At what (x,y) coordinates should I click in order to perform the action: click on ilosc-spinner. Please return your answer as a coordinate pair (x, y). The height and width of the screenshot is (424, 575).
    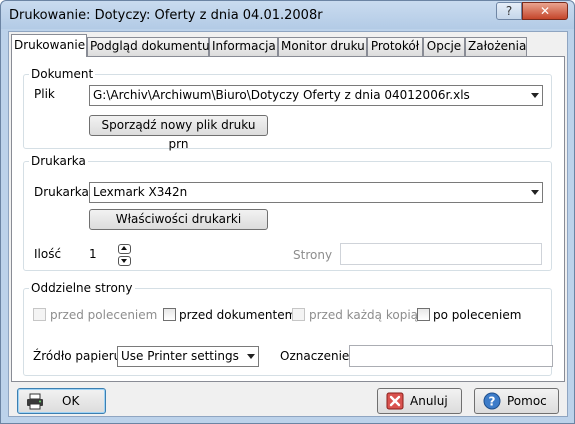
    Looking at the image, I should click on (124, 255).